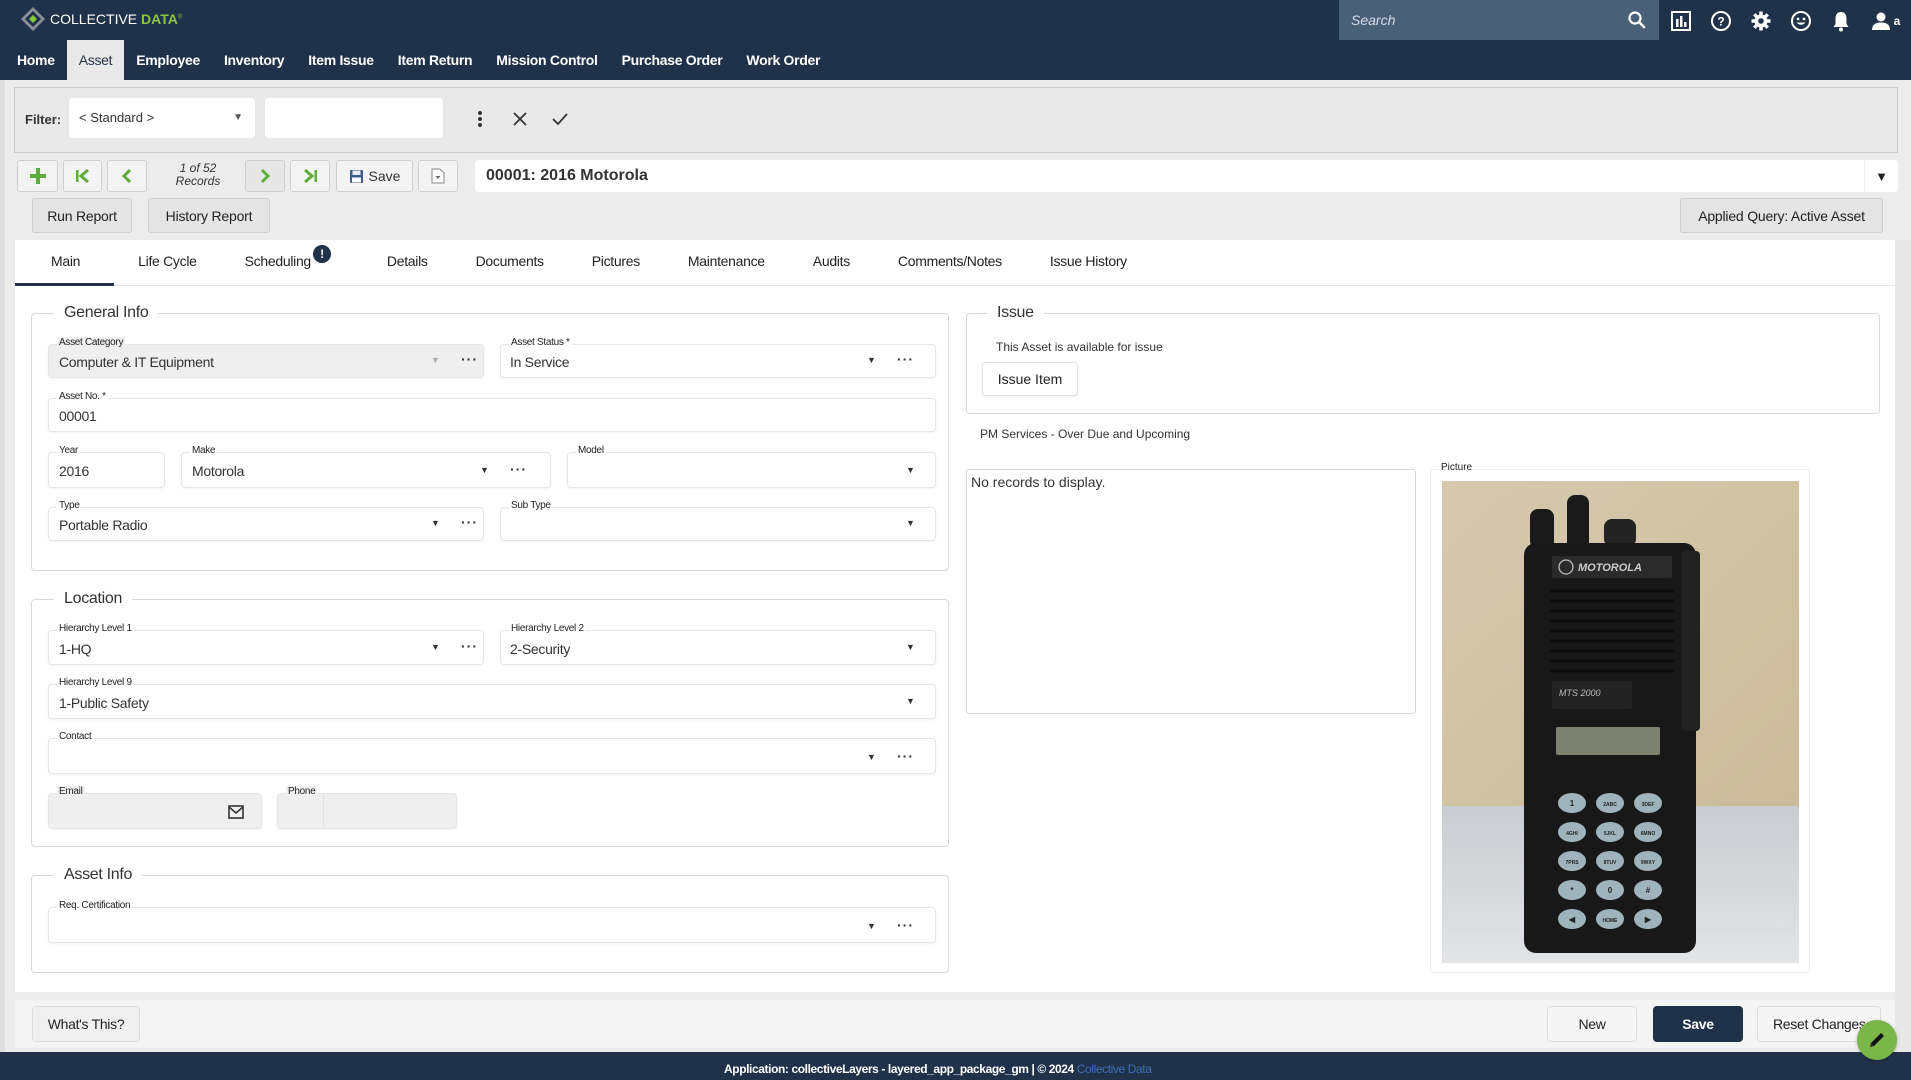 The image size is (1911, 1080). I want to click on whats-this-button: What's This?, so click(86, 1024).